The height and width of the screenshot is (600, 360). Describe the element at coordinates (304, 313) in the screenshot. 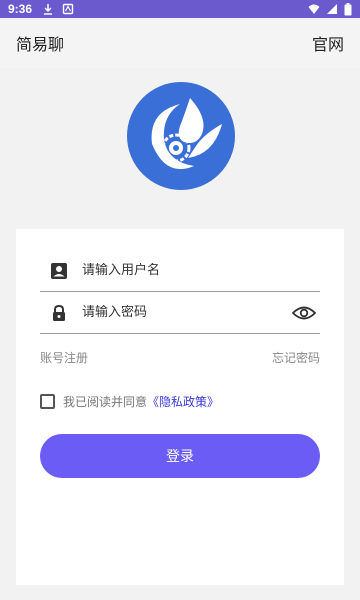

I see `eye-icon` at that location.